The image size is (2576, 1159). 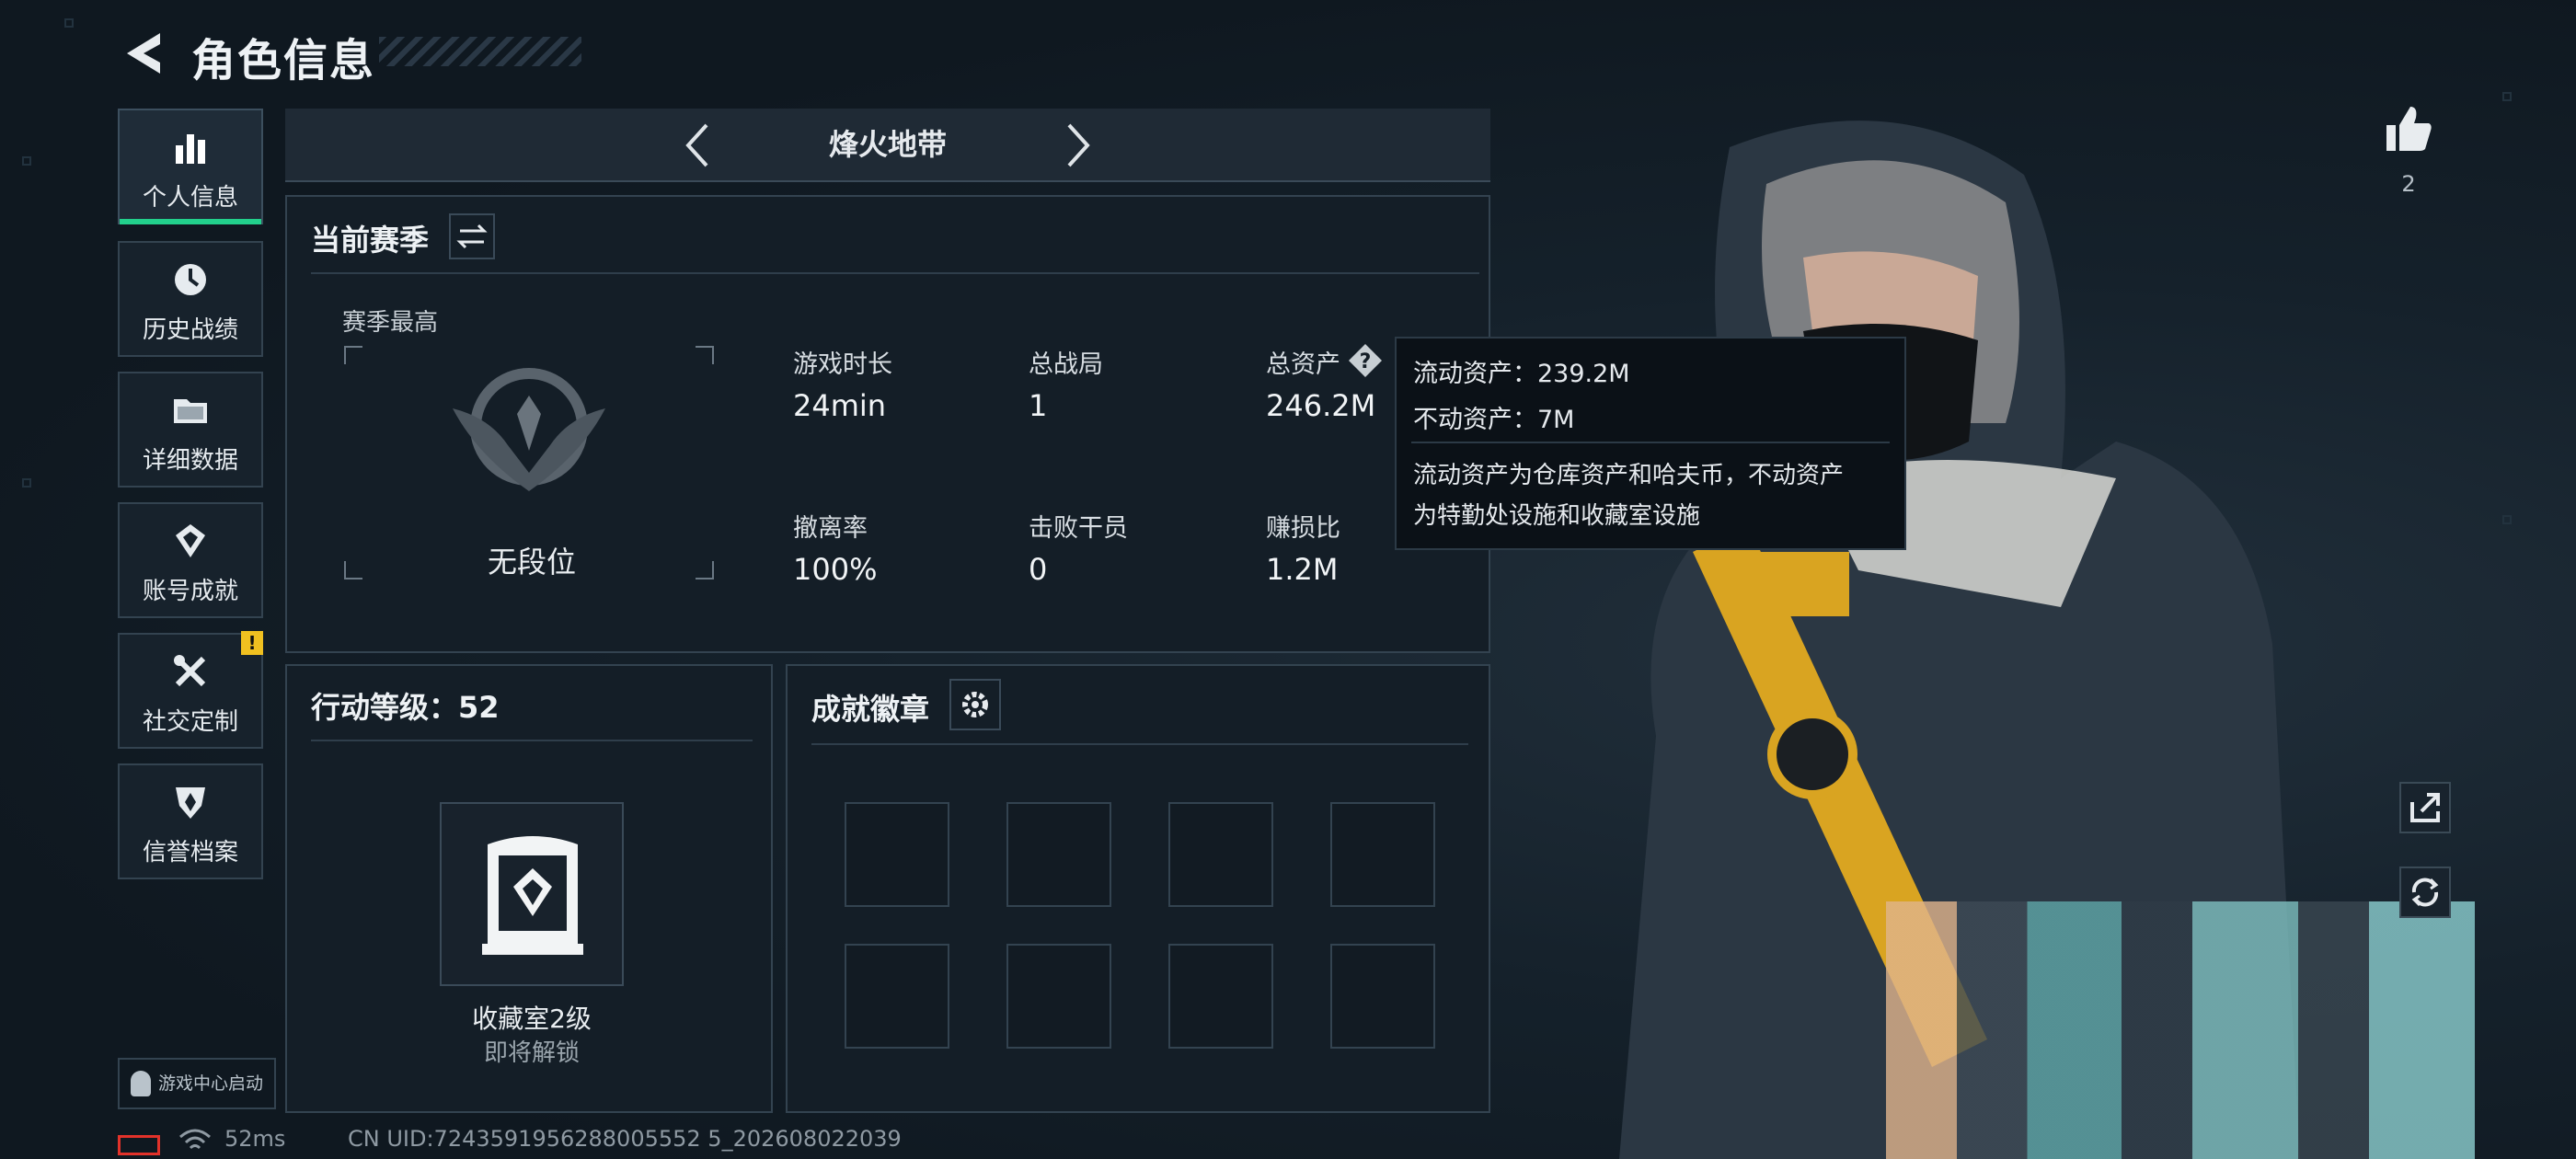 What do you see at coordinates (1303, 364) in the screenshot?
I see `stat-label: 总资产` at bounding box center [1303, 364].